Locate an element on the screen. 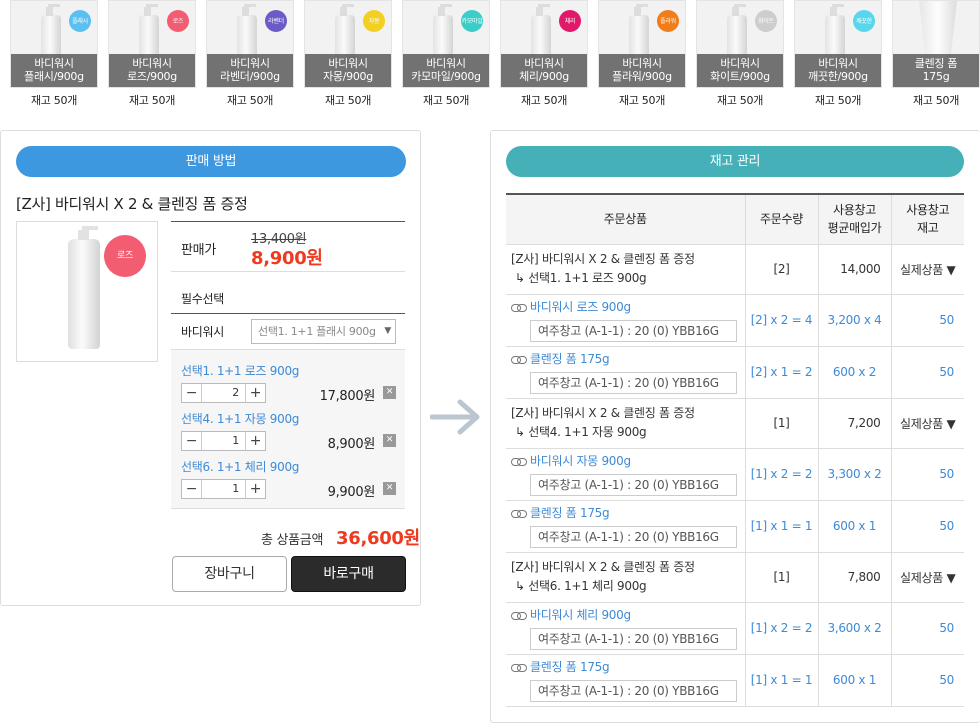 This screenshot has height=723, width=980. select-label: 바디워시 is located at coordinates (202, 332).